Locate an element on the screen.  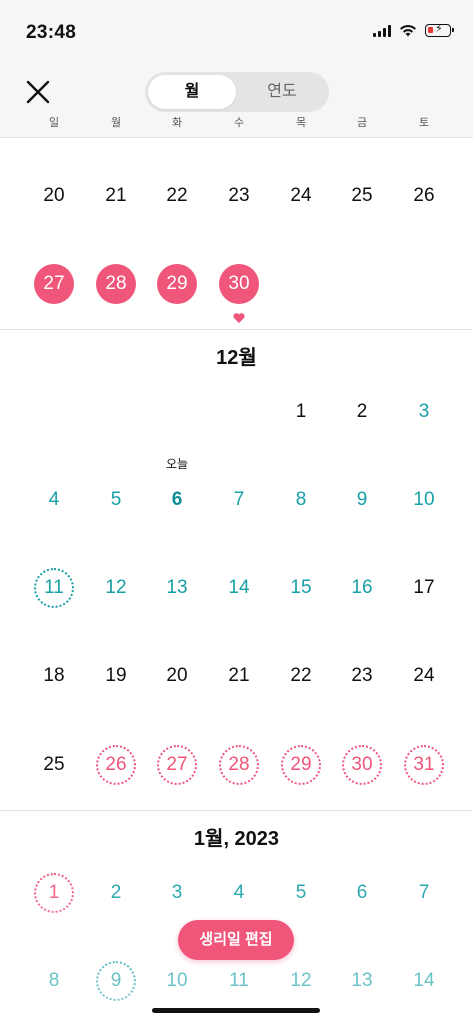
status-time: 23:48 is located at coordinates (51, 32).